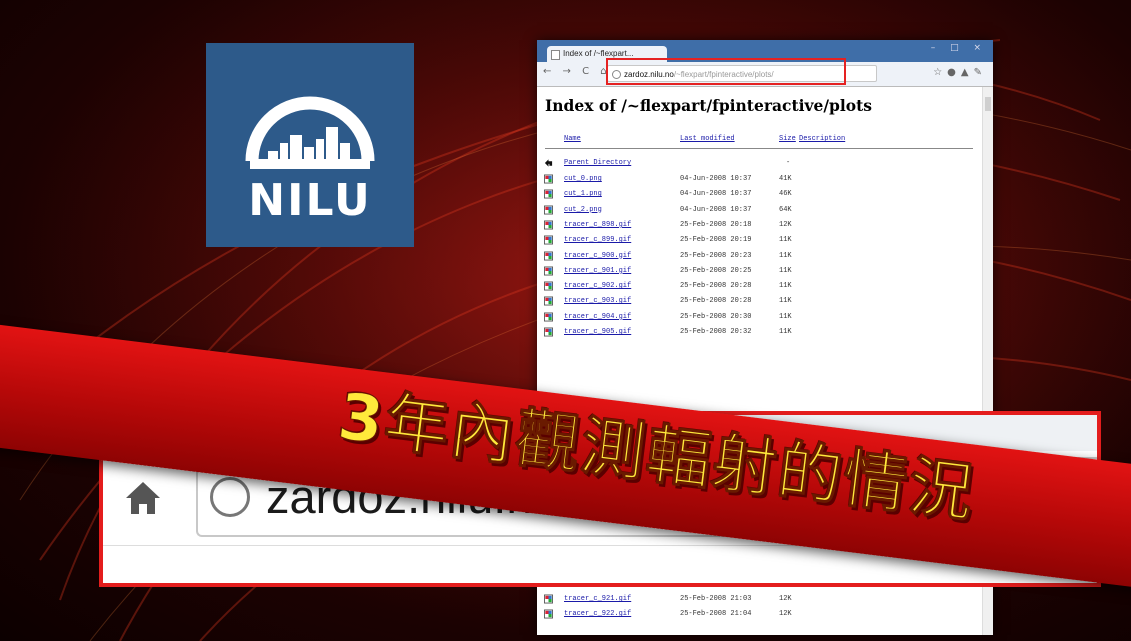  What do you see at coordinates (788, 163) in the screenshot?
I see `file-size: -` at bounding box center [788, 163].